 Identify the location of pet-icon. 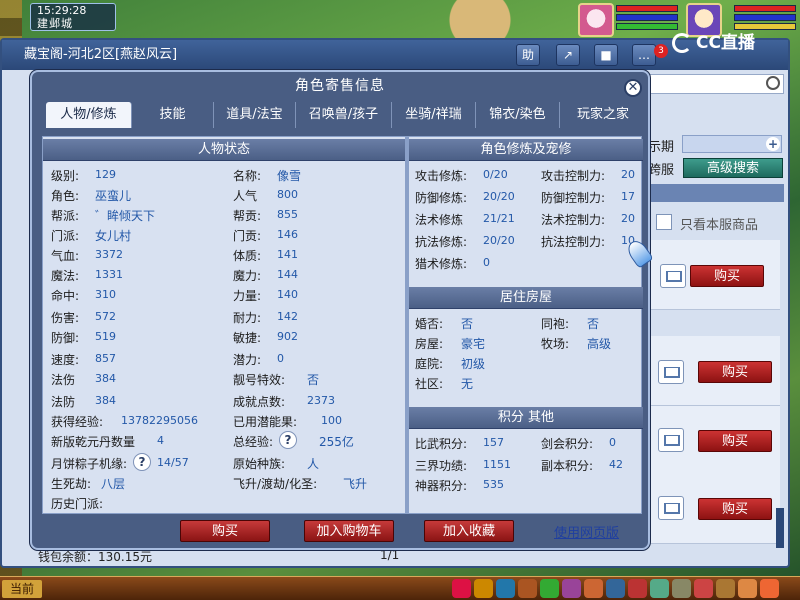
(571, 588).